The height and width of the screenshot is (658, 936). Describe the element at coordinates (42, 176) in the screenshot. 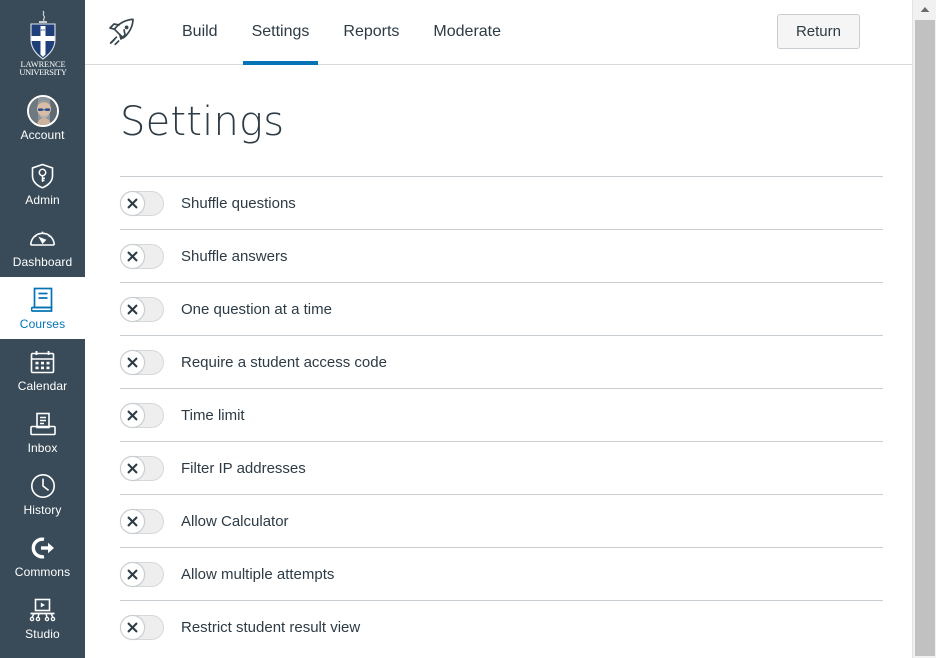

I see `shield-key-icon-wrap` at that location.